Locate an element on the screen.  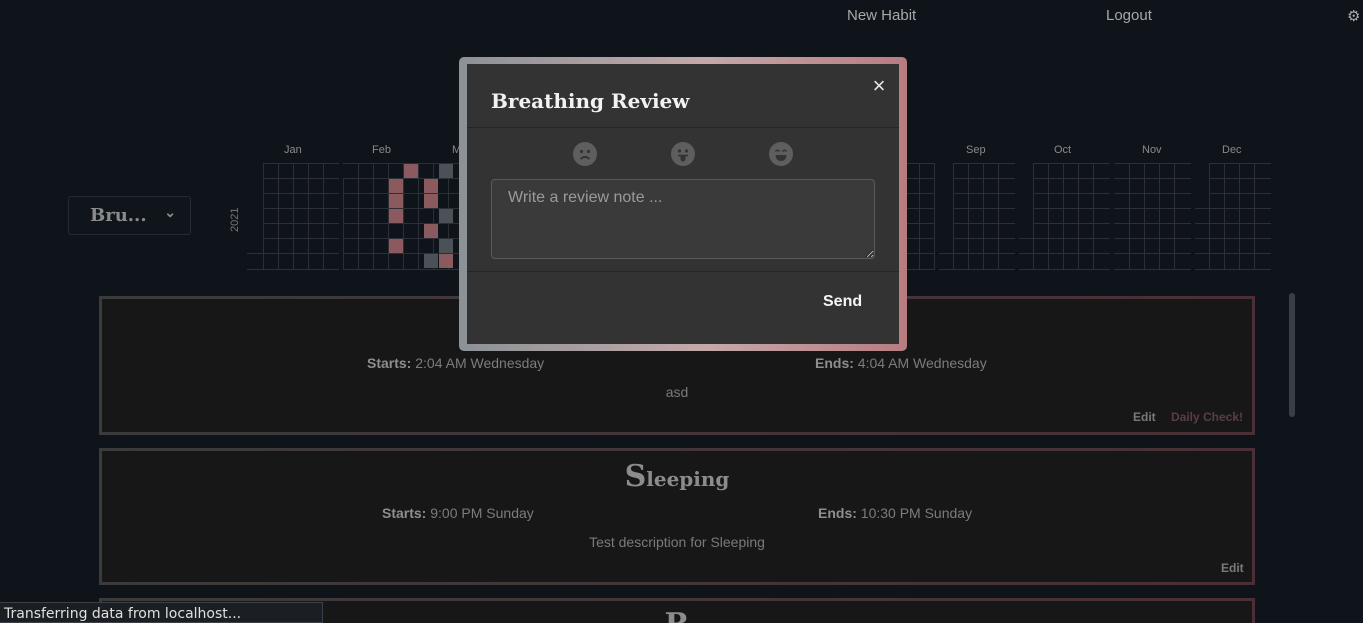
tongue-icon is located at coordinates (683, 154).